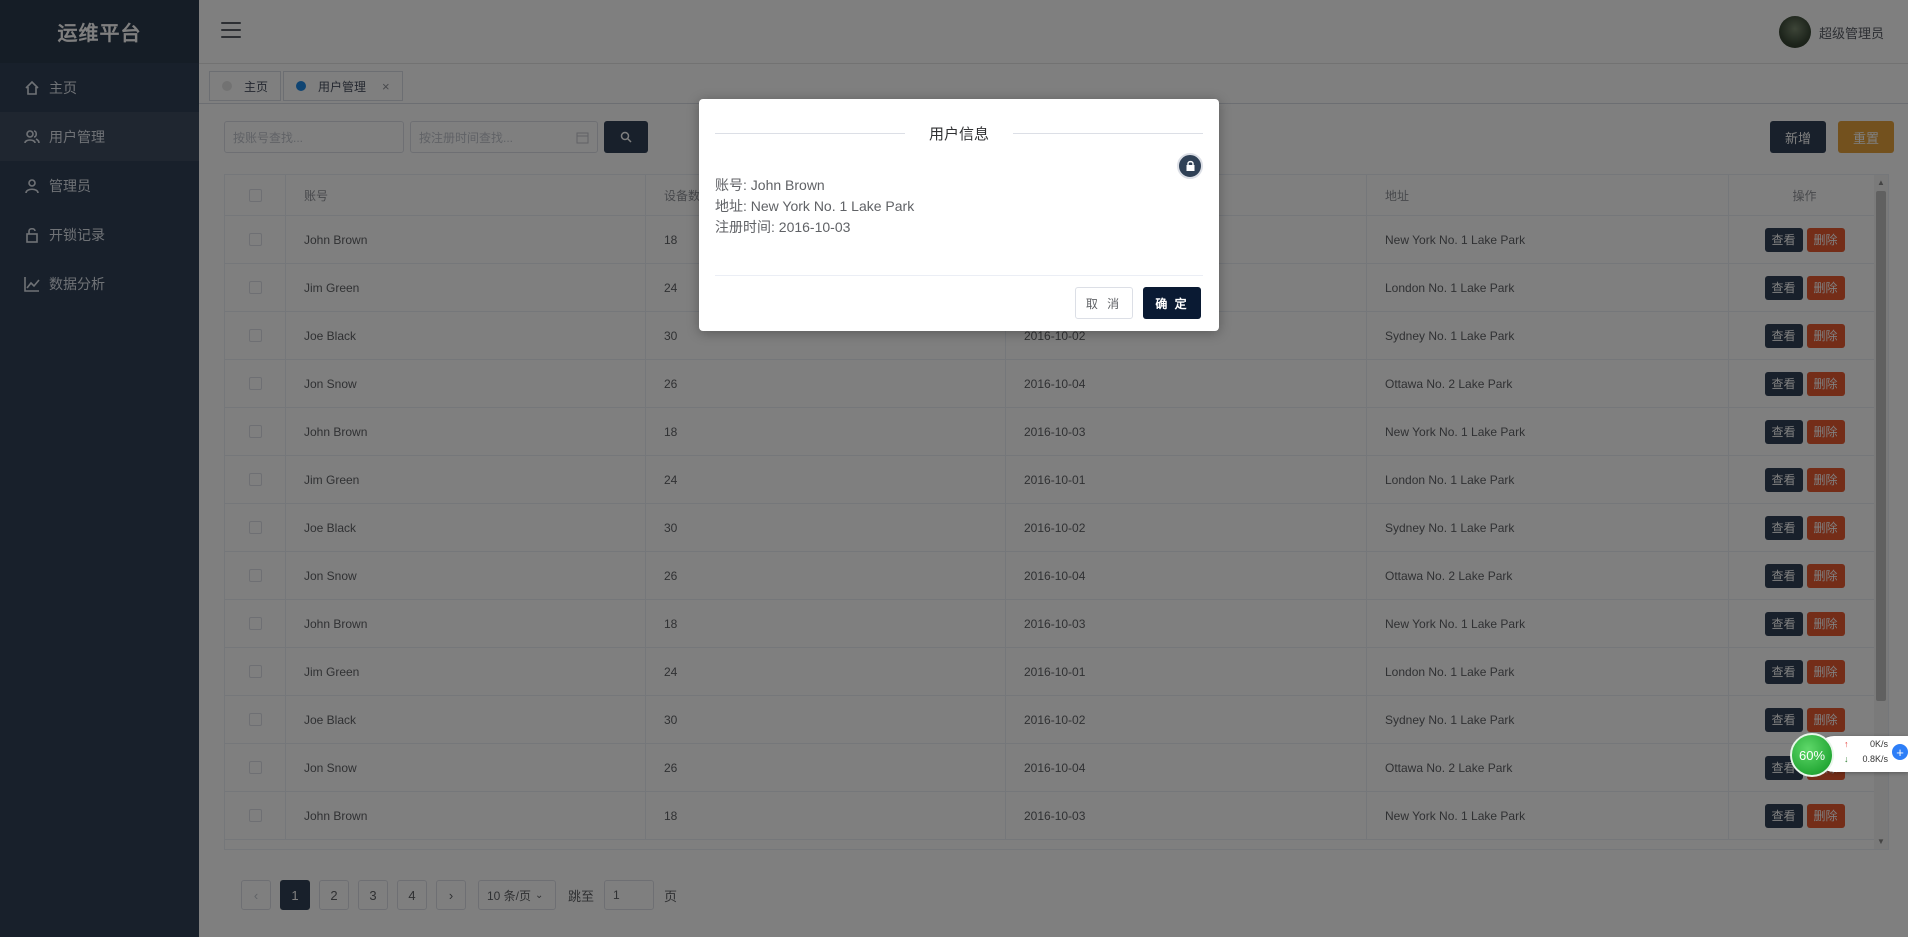 This screenshot has height=937, width=1908. I want to click on network-speed-widget: ↑ 0K/s ↓ 0.8K/s + 60%, so click(1849, 755).